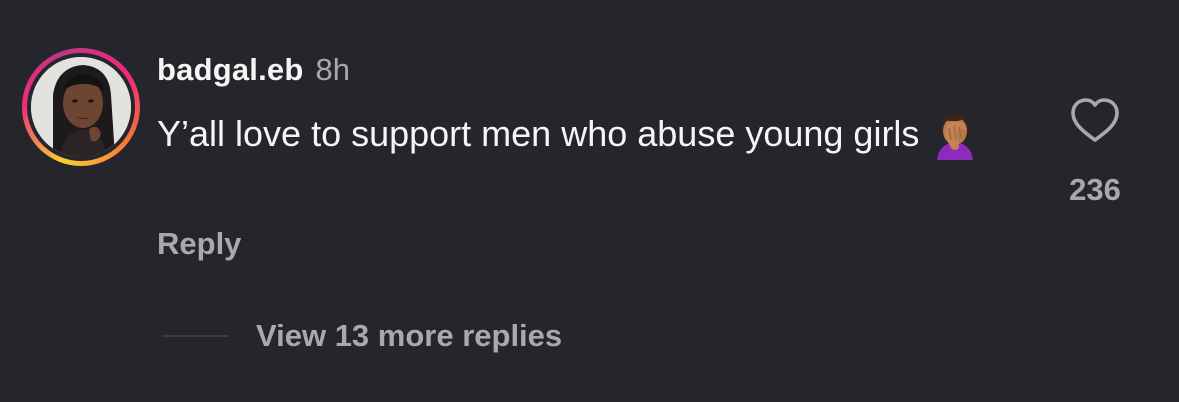  Describe the element at coordinates (409, 336) in the screenshot. I see `view-more-replies-label: View 13 more replies` at that location.